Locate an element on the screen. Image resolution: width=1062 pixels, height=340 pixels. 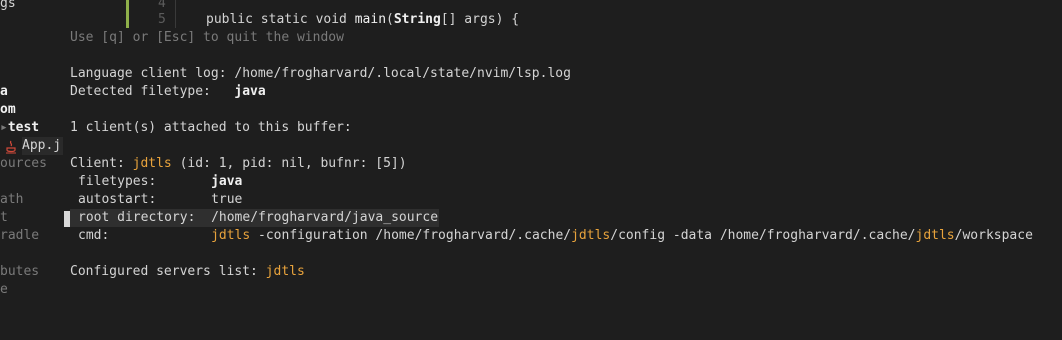
chevron-down-icon: ▸ is located at coordinates (4, 127).